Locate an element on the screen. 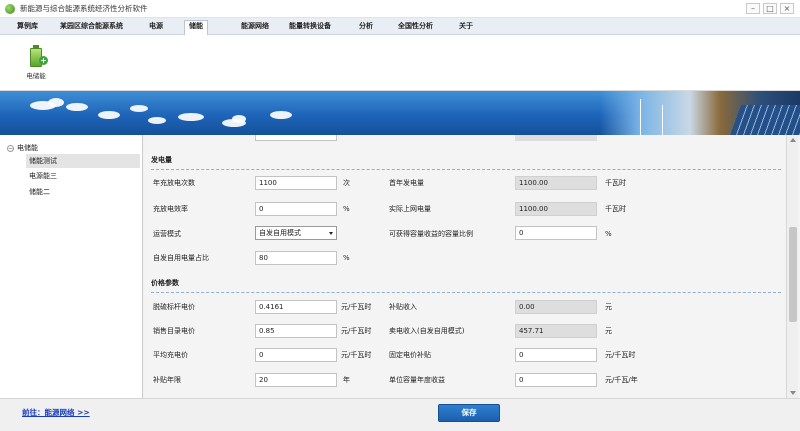  menu-about: 关于 is located at coordinates (466, 27).